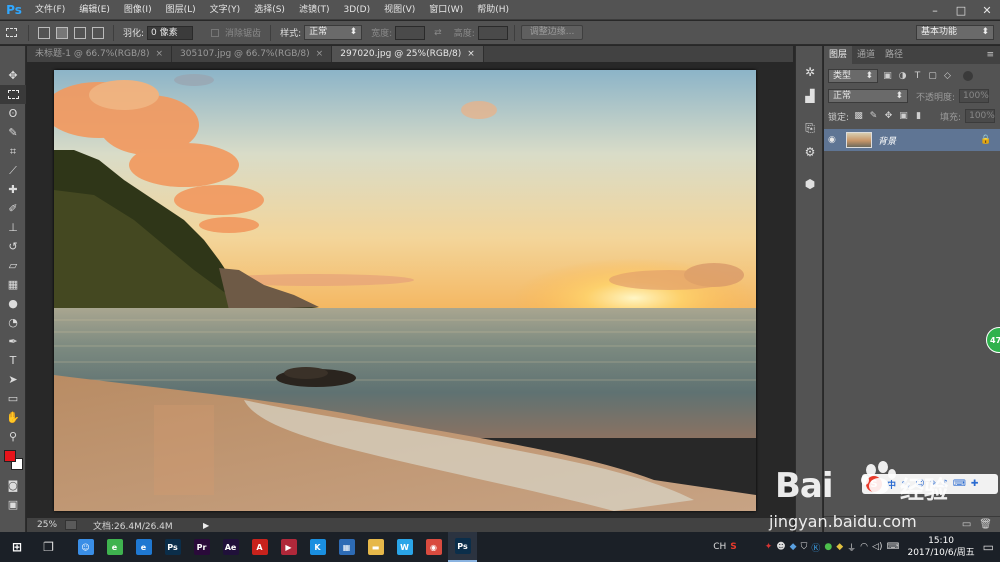 The width and height of the screenshot is (1000, 562). I want to click on menu-layer: 图层(L), so click(181, 10).